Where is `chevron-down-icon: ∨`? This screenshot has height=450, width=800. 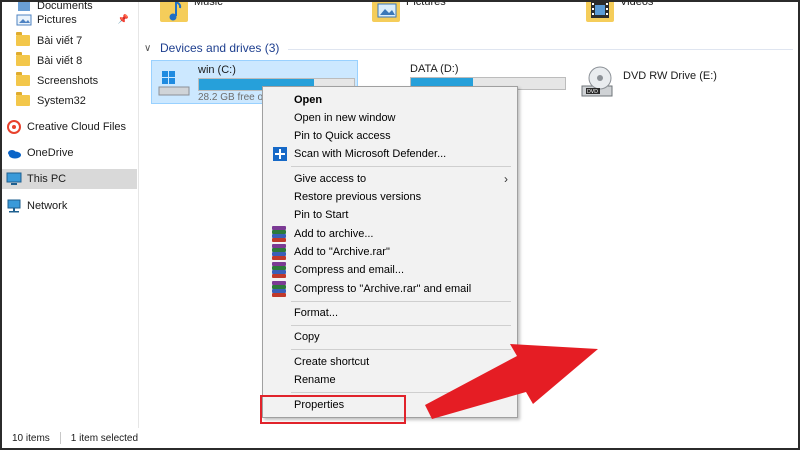
chevron-down-icon: ∨ is located at coordinates (149, 48).